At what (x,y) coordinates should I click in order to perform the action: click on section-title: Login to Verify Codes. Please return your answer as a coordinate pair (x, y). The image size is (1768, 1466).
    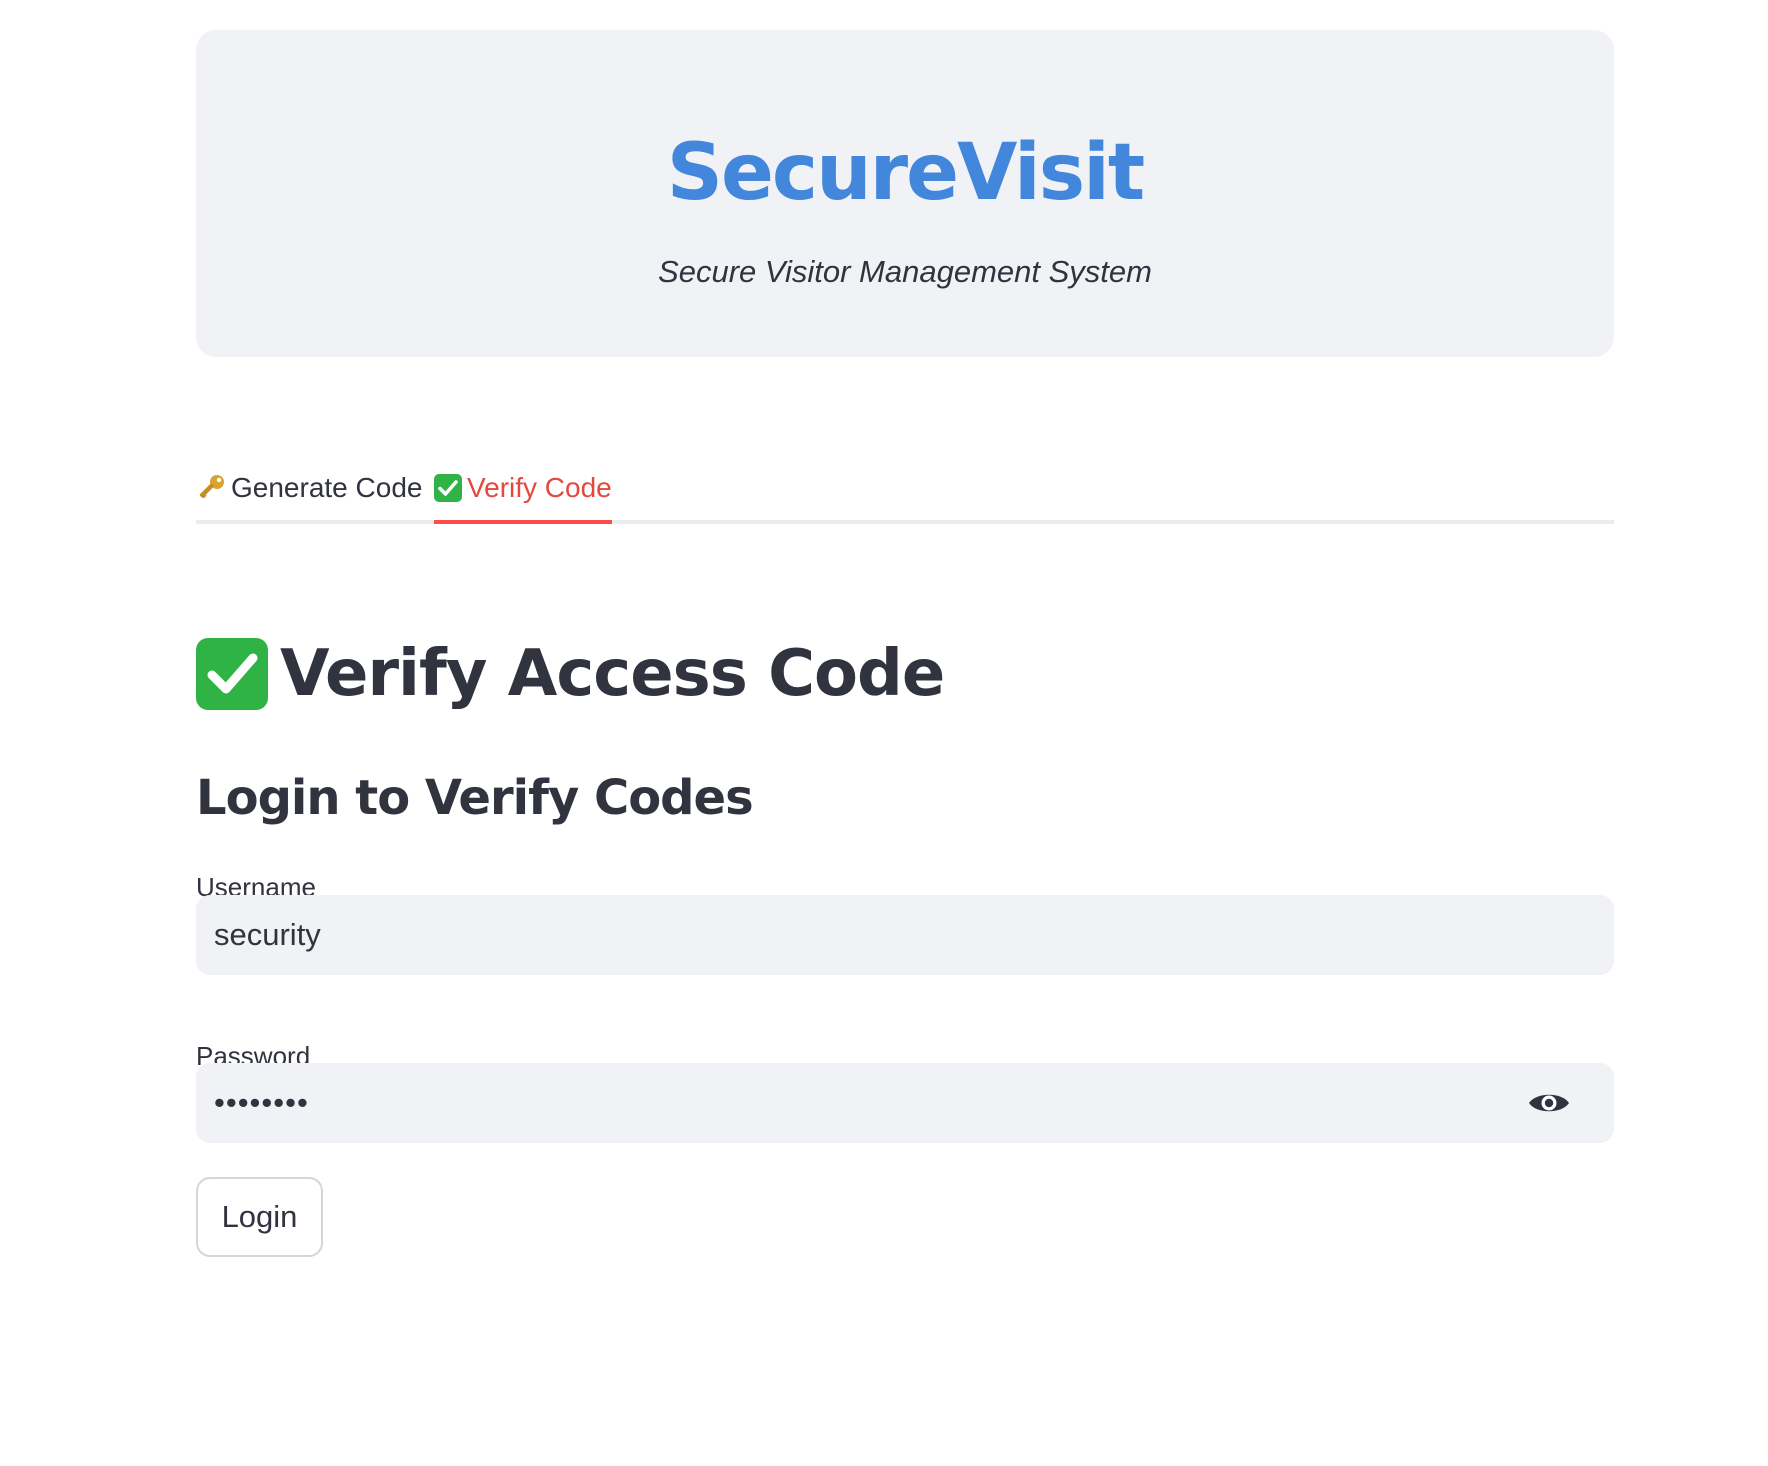
    Looking at the image, I should click on (475, 798).